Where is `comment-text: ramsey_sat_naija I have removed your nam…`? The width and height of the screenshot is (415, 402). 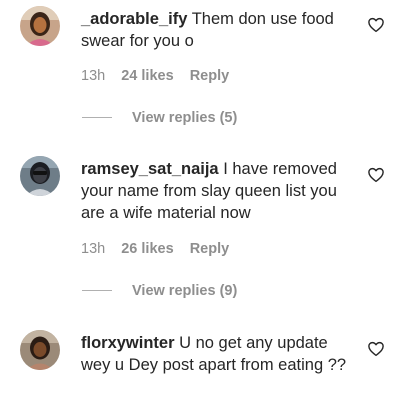 comment-text: ramsey_sat_naija I have removed your nam… is located at coordinates (221, 191).